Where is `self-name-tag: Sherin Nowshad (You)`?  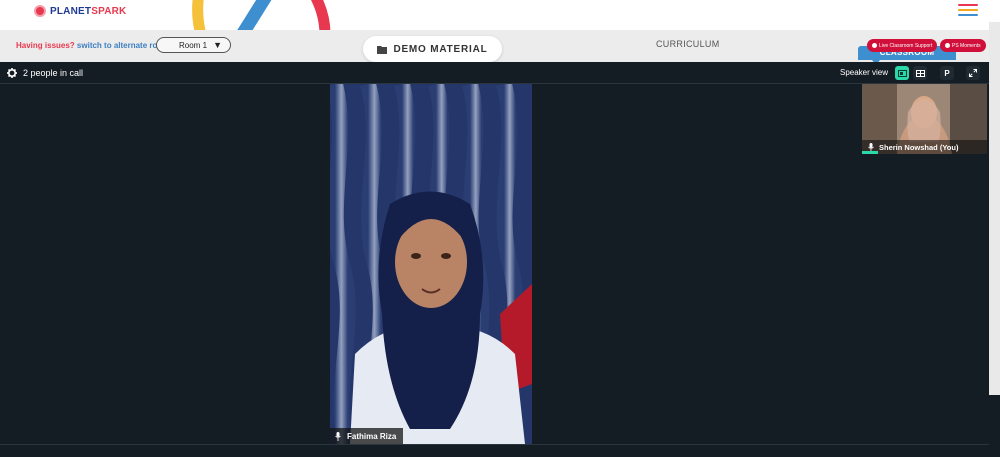 self-name-tag: Sherin Nowshad (You) is located at coordinates (924, 147).